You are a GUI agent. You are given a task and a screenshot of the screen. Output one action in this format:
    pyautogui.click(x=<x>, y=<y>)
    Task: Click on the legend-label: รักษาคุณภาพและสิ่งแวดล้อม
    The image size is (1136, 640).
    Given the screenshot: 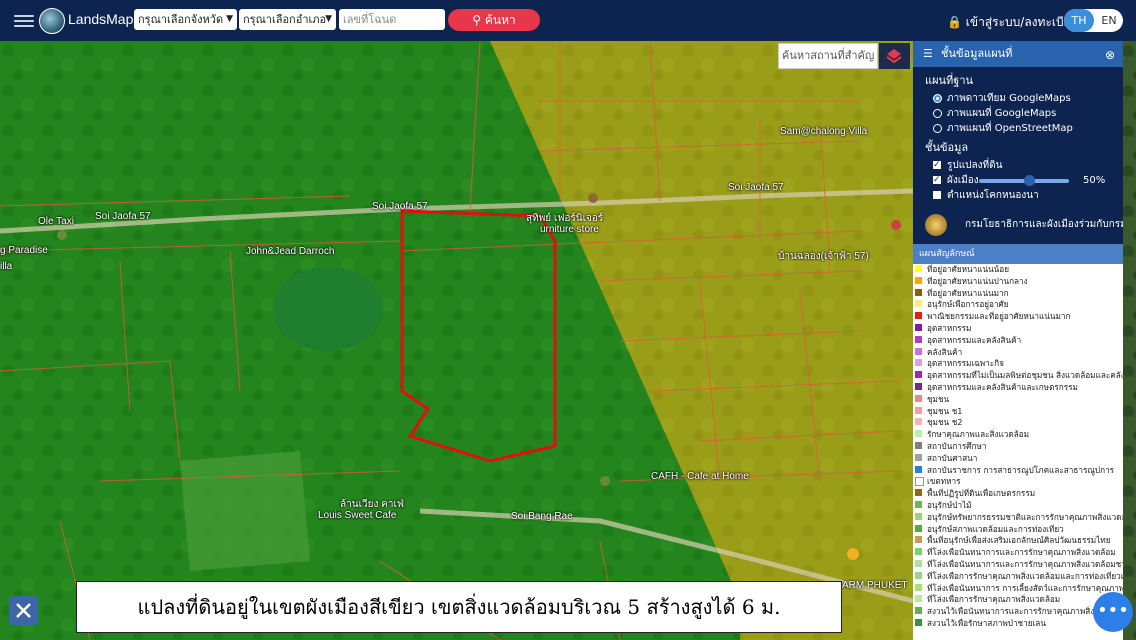 What is the action you would take?
    pyautogui.click(x=978, y=434)
    